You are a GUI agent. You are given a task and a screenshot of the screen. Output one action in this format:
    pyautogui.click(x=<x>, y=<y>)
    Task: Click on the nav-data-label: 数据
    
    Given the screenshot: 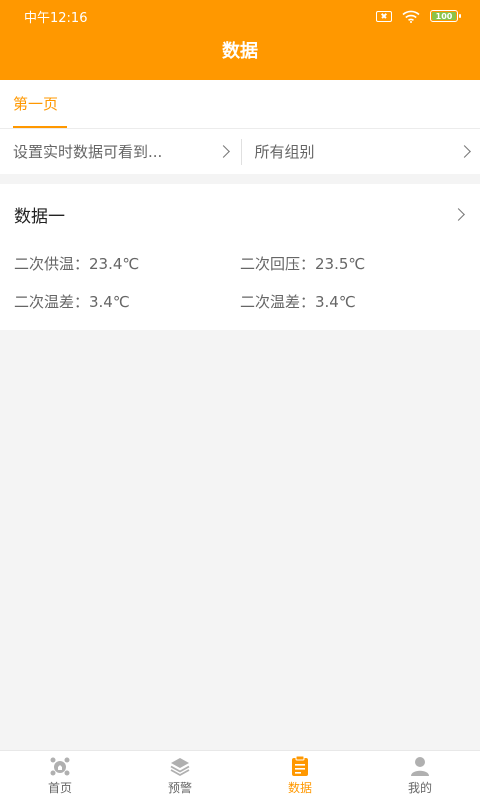 What is the action you would take?
    pyautogui.click(x=299, y=788)
    